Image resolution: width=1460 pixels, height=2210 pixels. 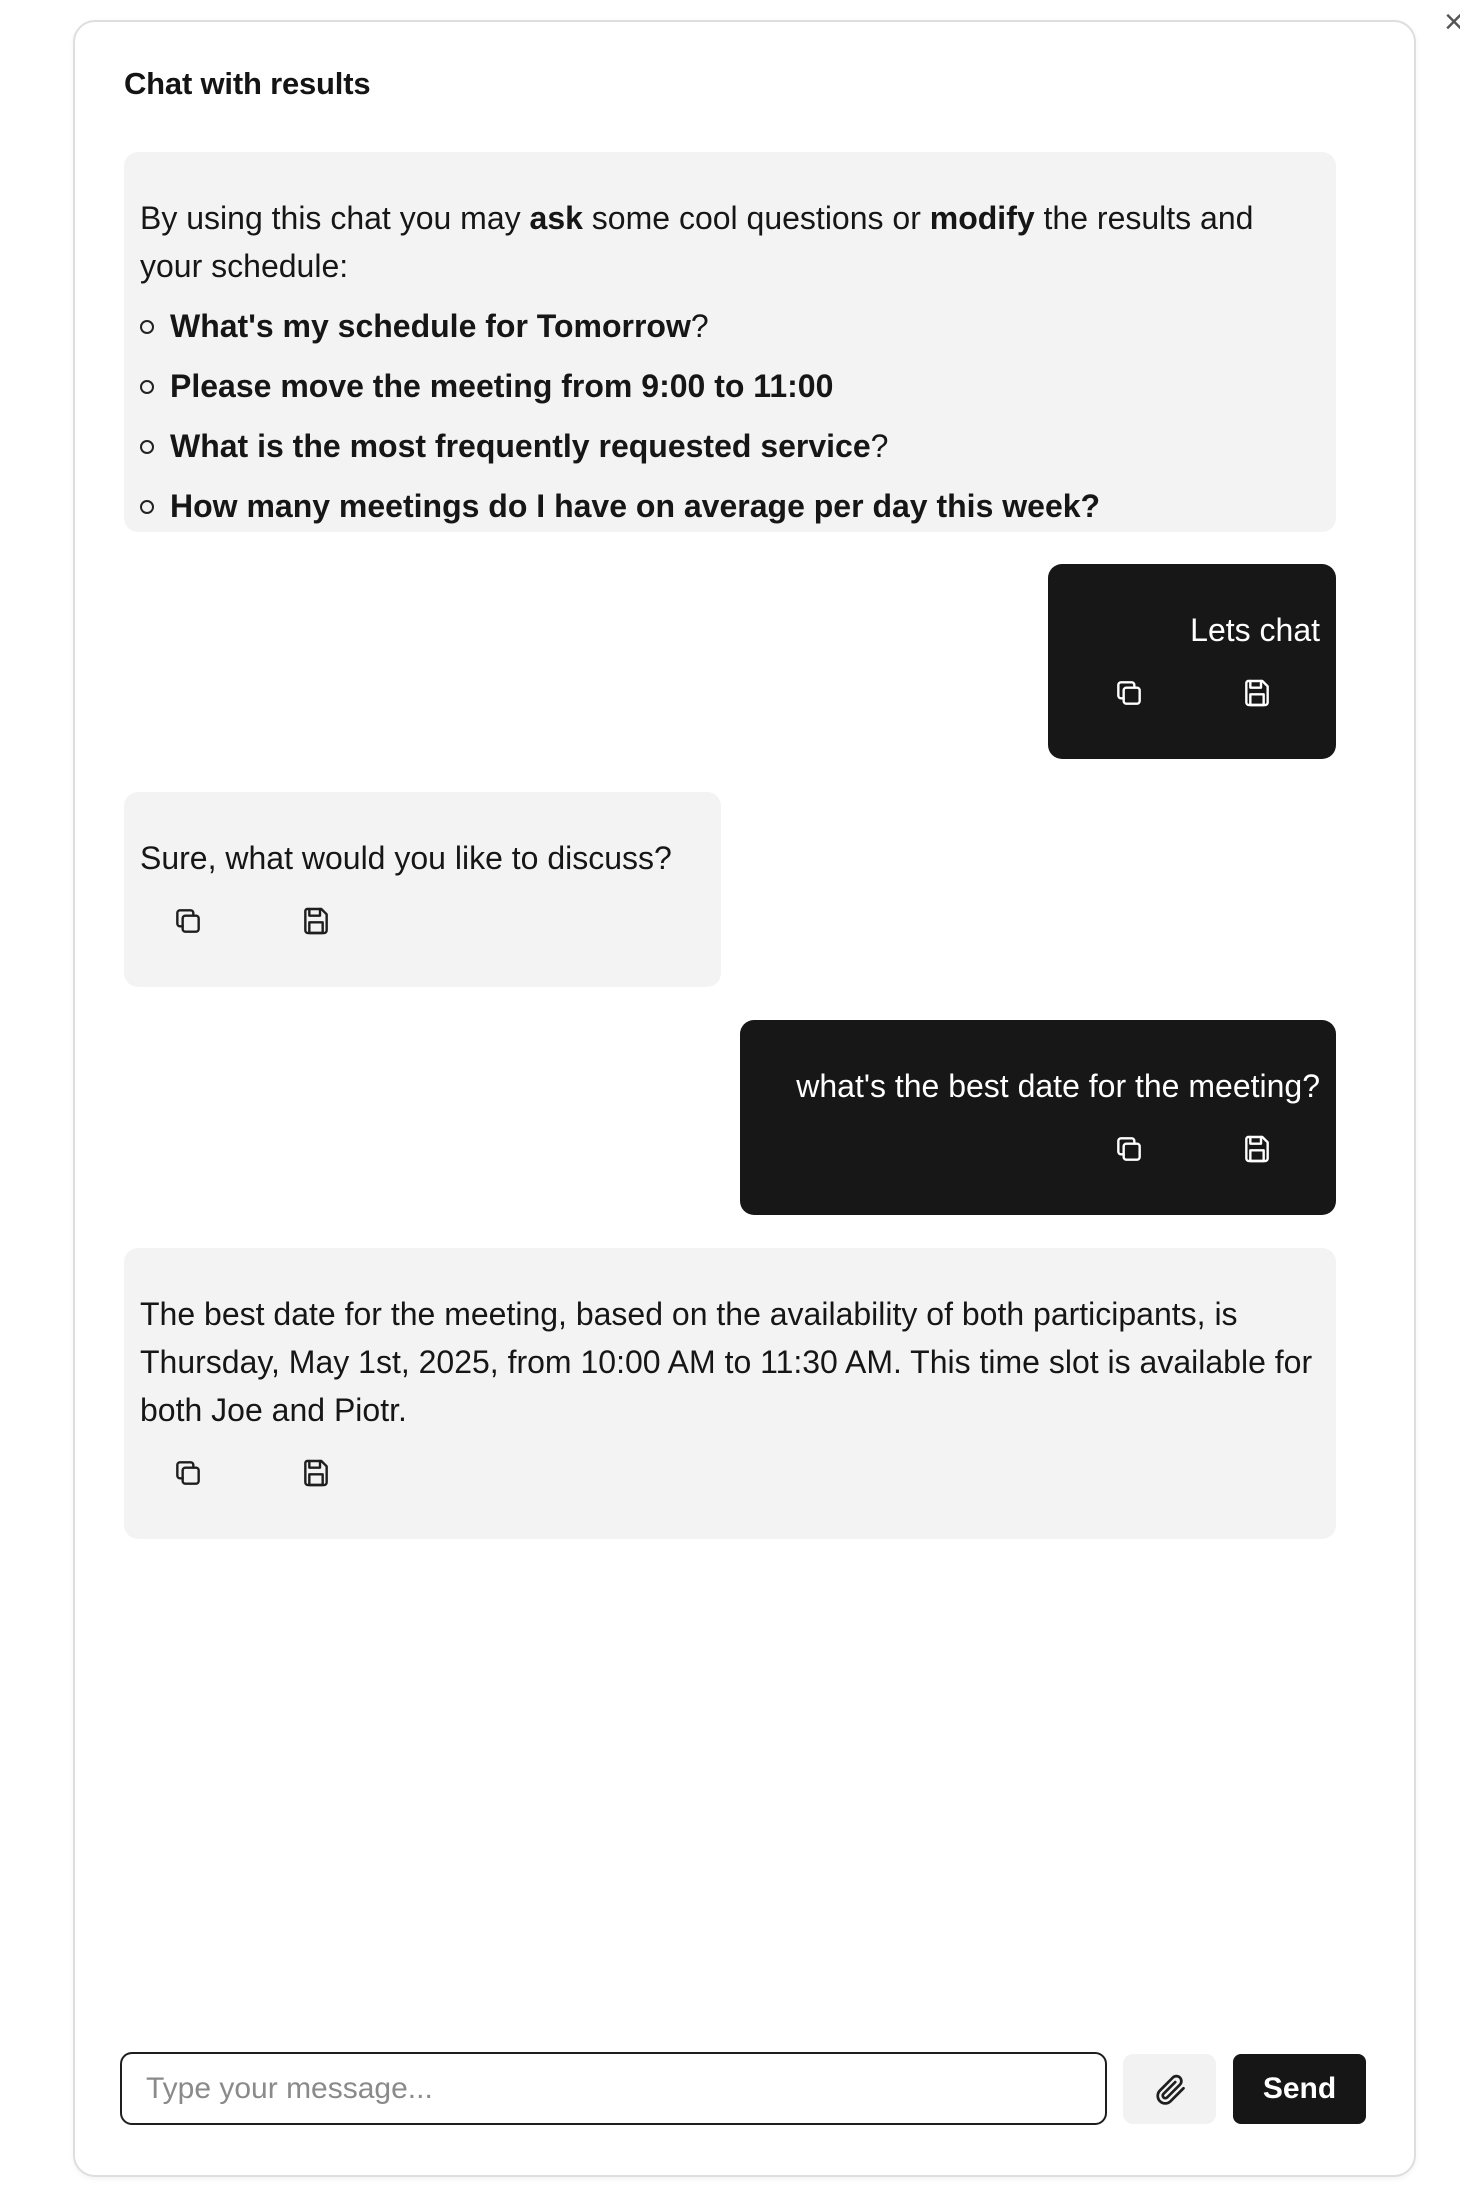 I want to click on attach-button, so click(x=1169, y=2089).